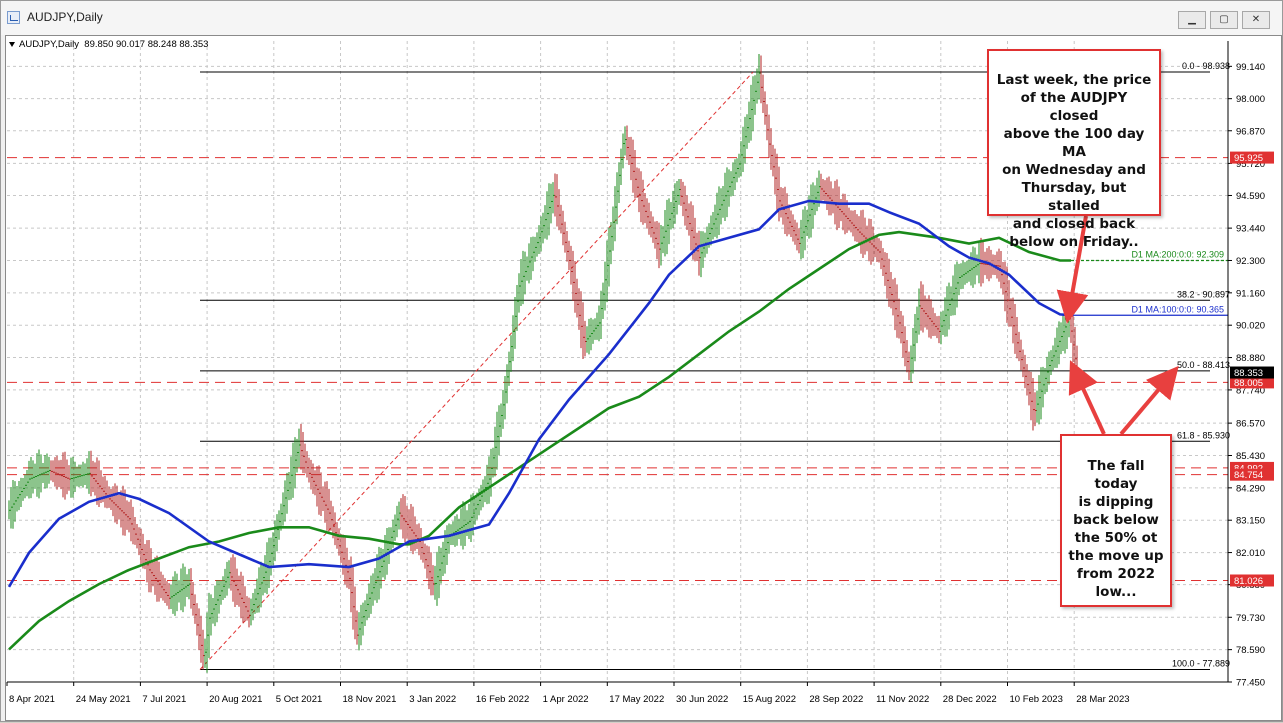  I want to click on x-tick-label: 24 May 2021, so click(103, 699).